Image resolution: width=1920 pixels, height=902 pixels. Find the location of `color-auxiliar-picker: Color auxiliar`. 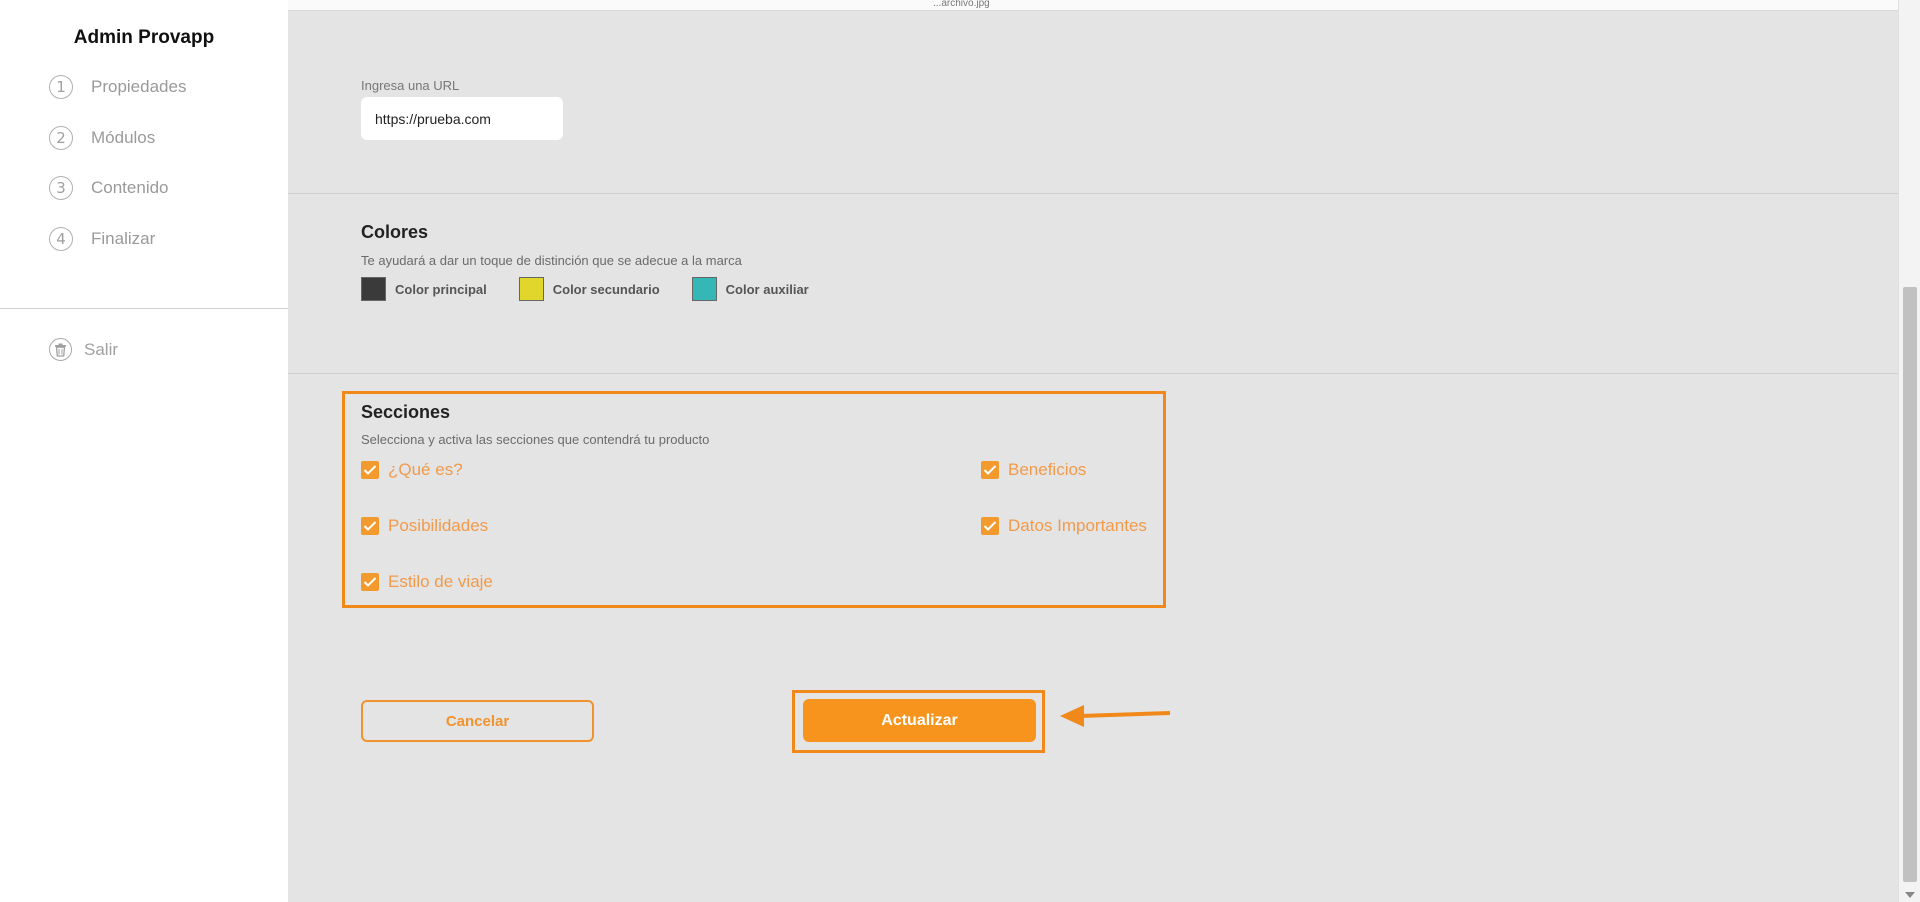

color-auxiliar-picker: Color auxiliar is located at coordinates (750, 289).